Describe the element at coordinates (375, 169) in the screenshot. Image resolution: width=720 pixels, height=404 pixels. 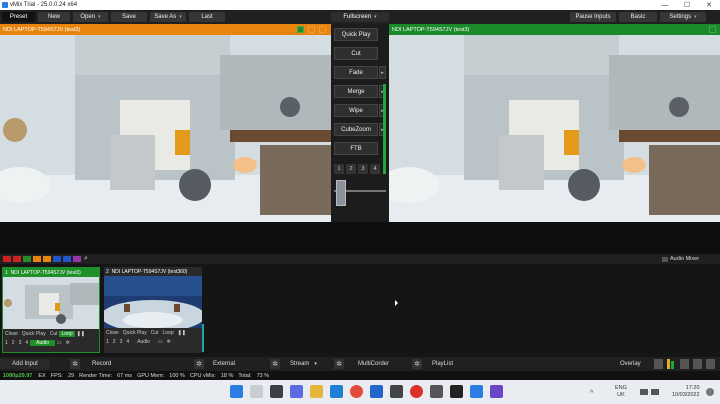
I see `transition-4-button: 4` at that location.